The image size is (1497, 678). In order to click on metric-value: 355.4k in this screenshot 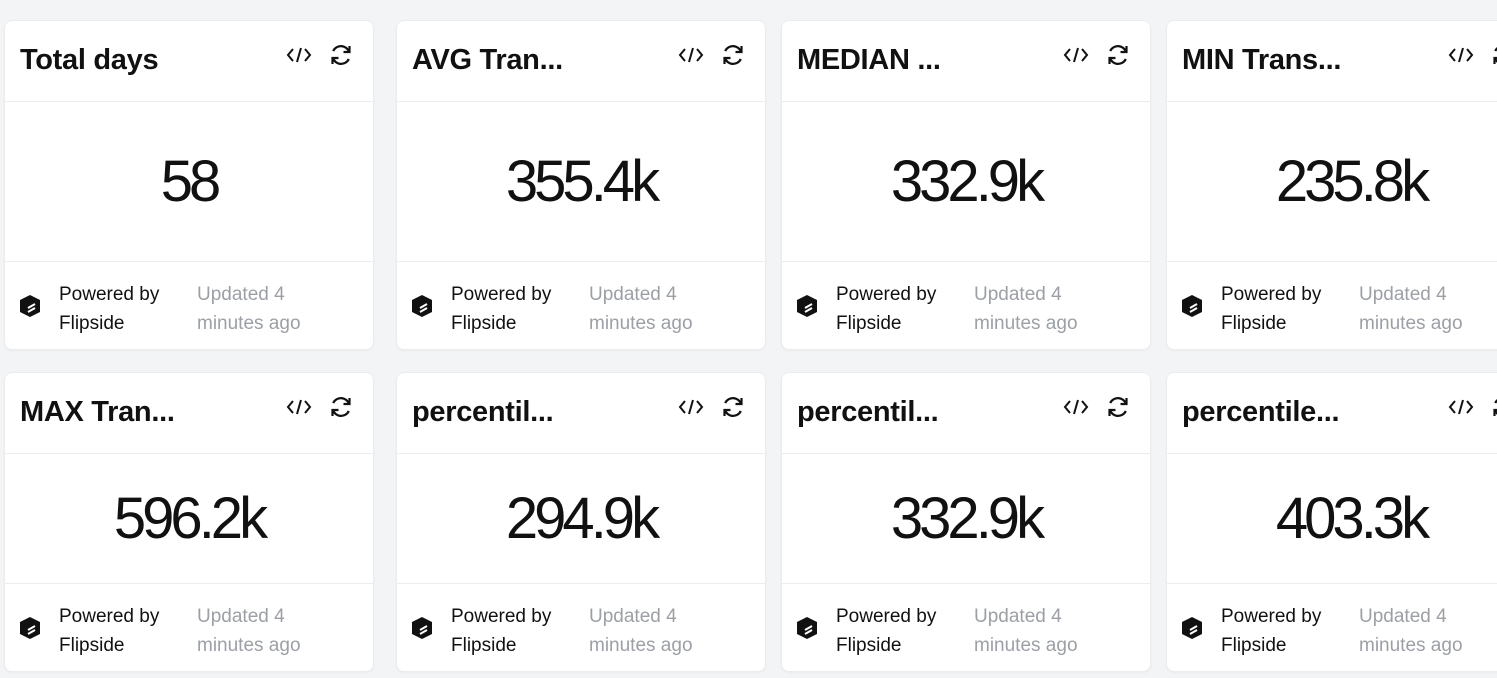, I will do `click(582, 181)`.